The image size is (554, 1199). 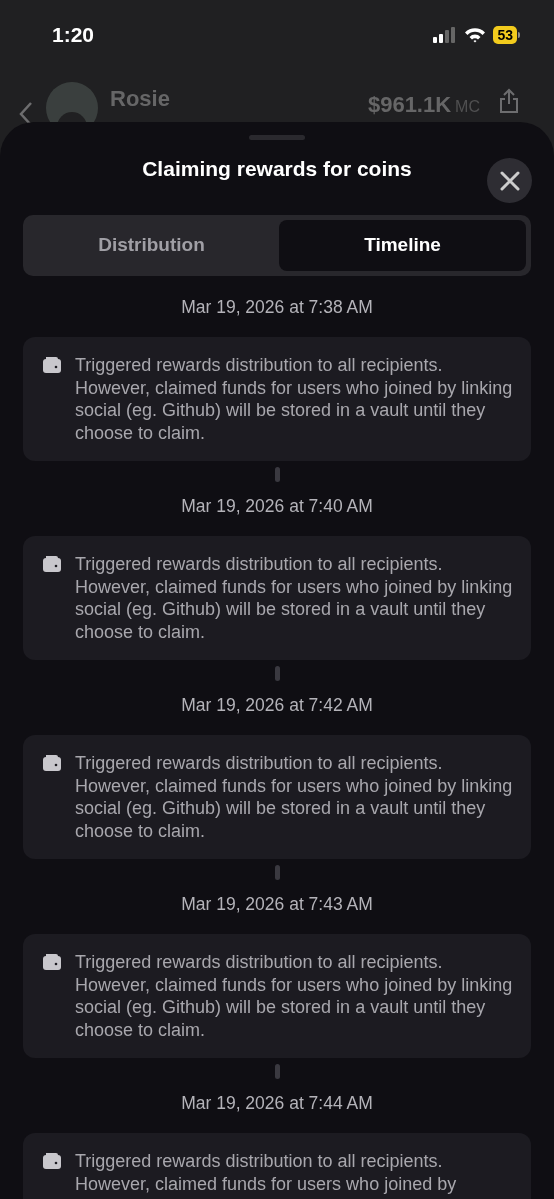 I want to click on close-button, so click(x=509, y=180).